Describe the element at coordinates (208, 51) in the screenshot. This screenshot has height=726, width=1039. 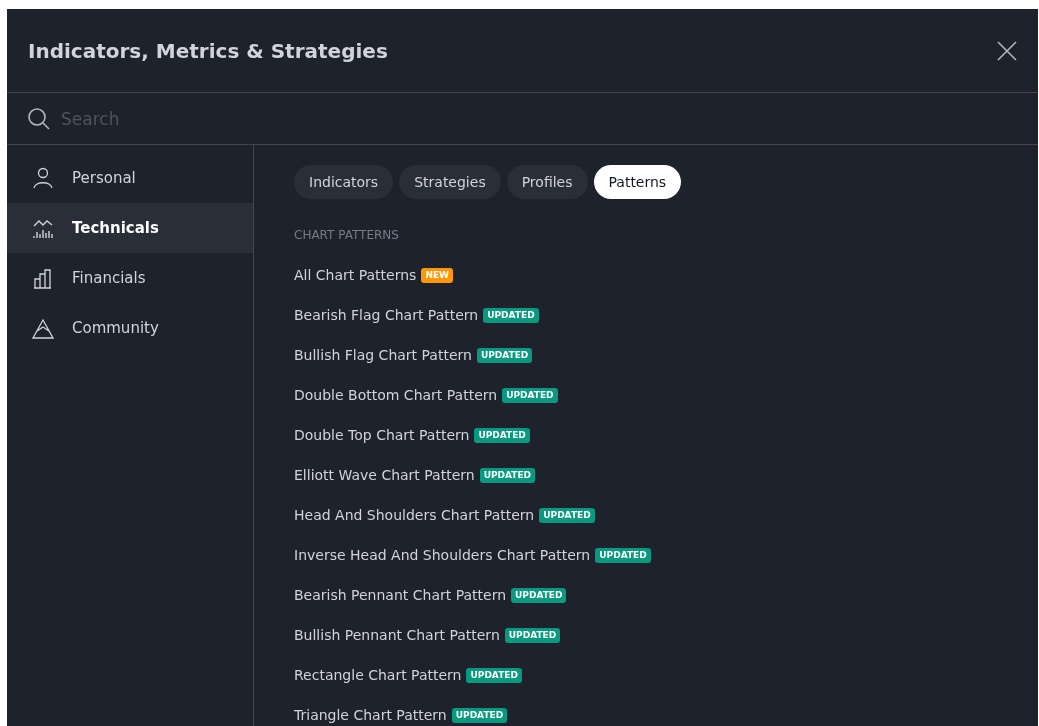
I see `dialog-title: Indicators, Metrics & Strategies` at that location.